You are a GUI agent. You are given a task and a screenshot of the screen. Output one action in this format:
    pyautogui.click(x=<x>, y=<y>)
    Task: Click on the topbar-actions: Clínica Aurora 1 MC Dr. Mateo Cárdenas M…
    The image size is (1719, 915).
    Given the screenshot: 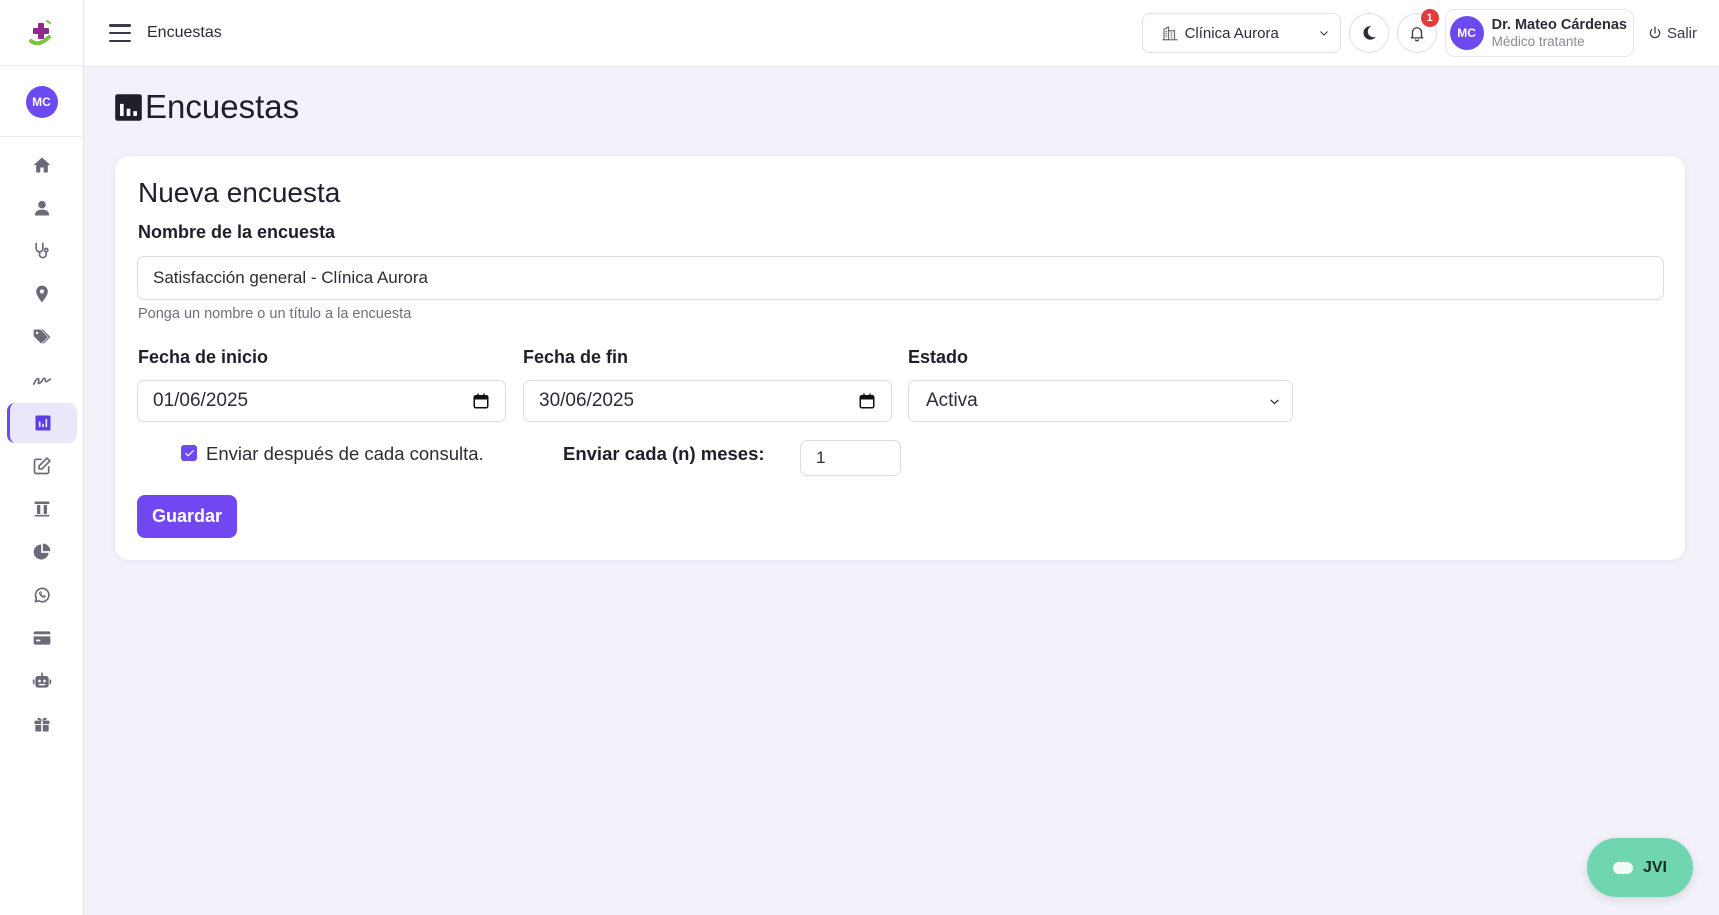 What is the action you would take?
    pyautogui.click(x=1419, y=33)
    